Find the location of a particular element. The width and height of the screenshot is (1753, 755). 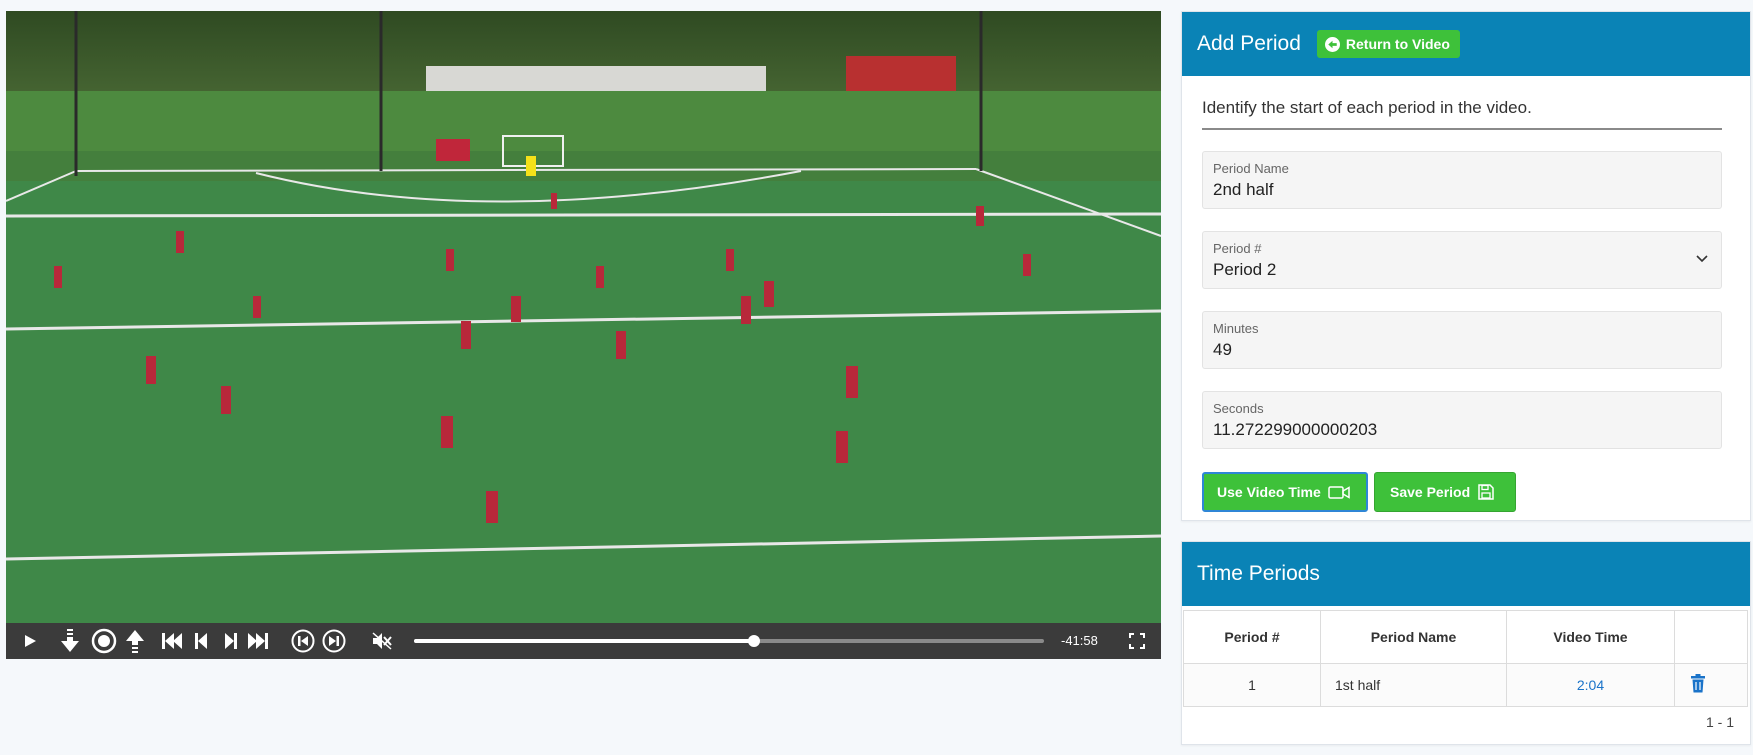

table-header-row: Period # Period Name Video Time is located at coordinates (1465, 637).